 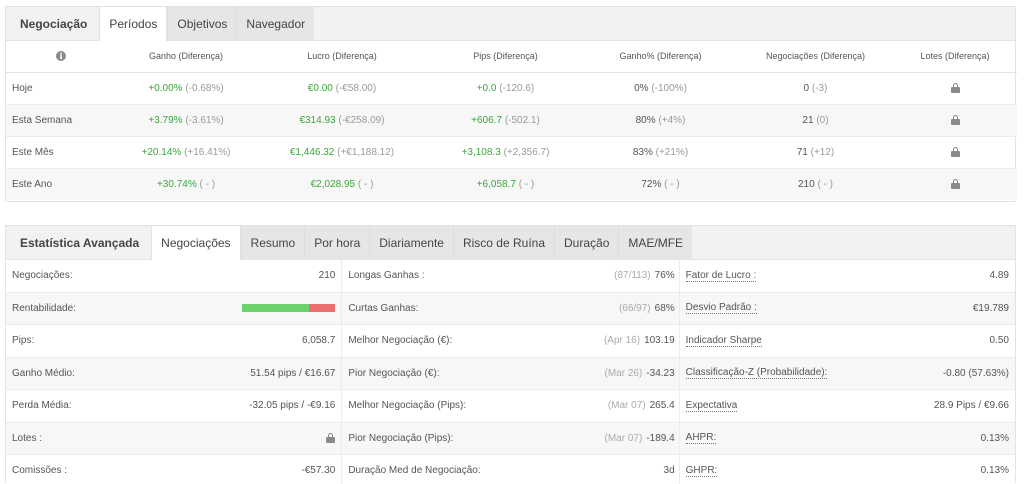 What do you see at coordinates (333, 184) in the screenshot?
I see `period-profit-value: €2,028.95` at bounding box center [333, 184].